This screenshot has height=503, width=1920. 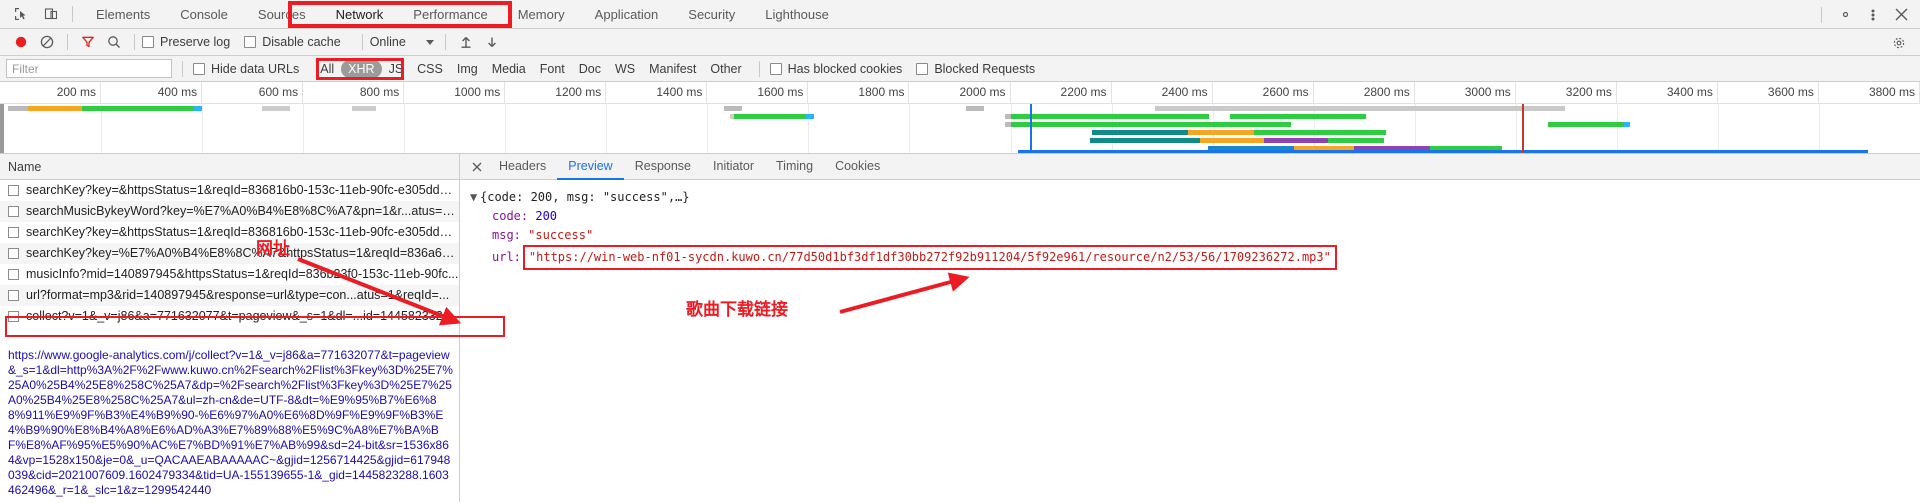 I want to click on type-filter-media: Media, so click(x=509, y=69).